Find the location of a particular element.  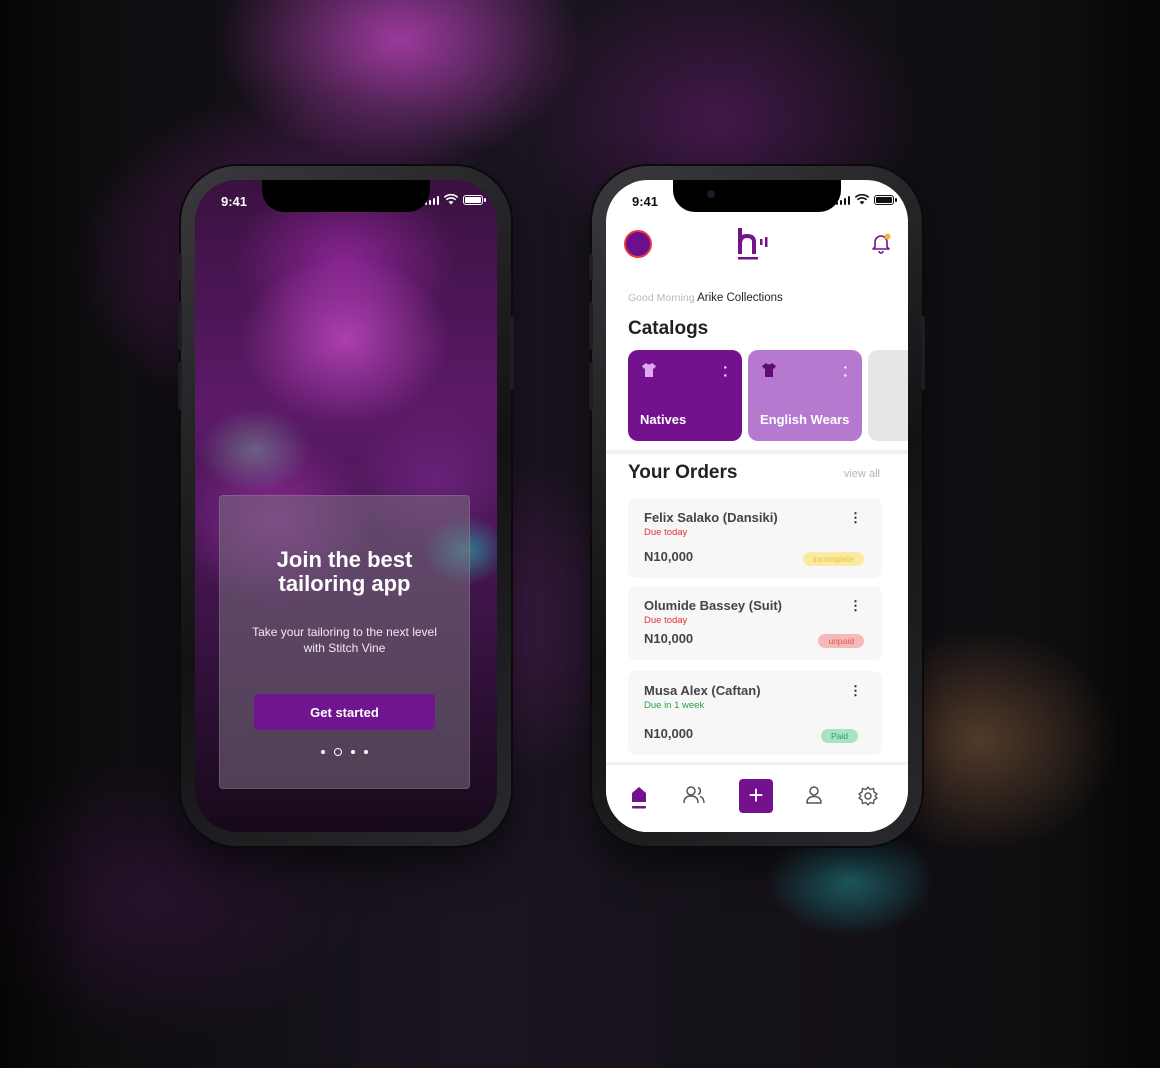

onboarding-title: Join the best tailoring app is located at coordinates (344, 572).